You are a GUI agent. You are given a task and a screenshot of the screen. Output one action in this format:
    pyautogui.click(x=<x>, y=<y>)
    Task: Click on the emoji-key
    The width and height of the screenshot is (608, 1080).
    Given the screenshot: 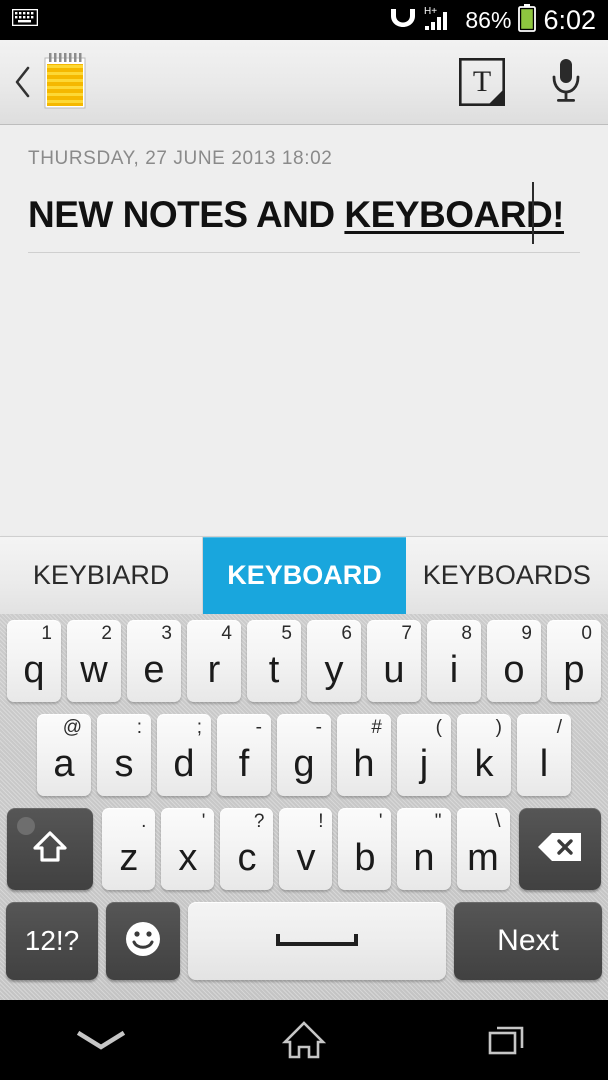 What is the action you would take?
    pyautogui.click(x=143, y=941)
    